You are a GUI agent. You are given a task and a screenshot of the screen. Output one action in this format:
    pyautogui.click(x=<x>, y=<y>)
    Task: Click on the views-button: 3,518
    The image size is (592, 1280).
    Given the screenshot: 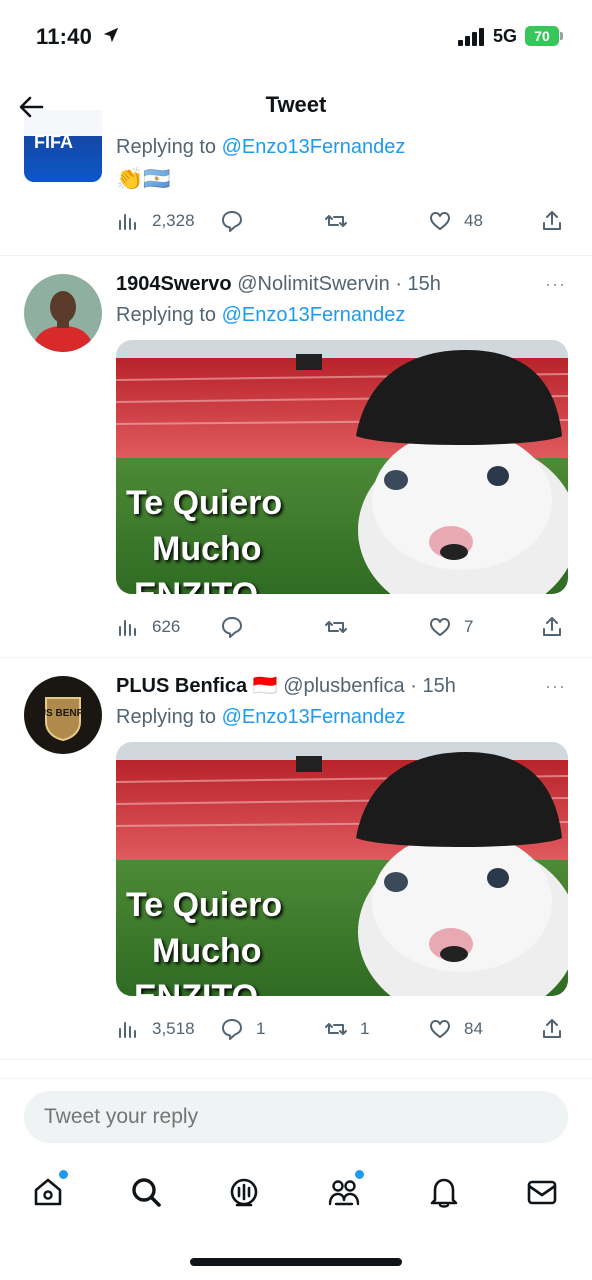 What is the action you would take?
    pyautogui.click(x=155, y=1029)
    